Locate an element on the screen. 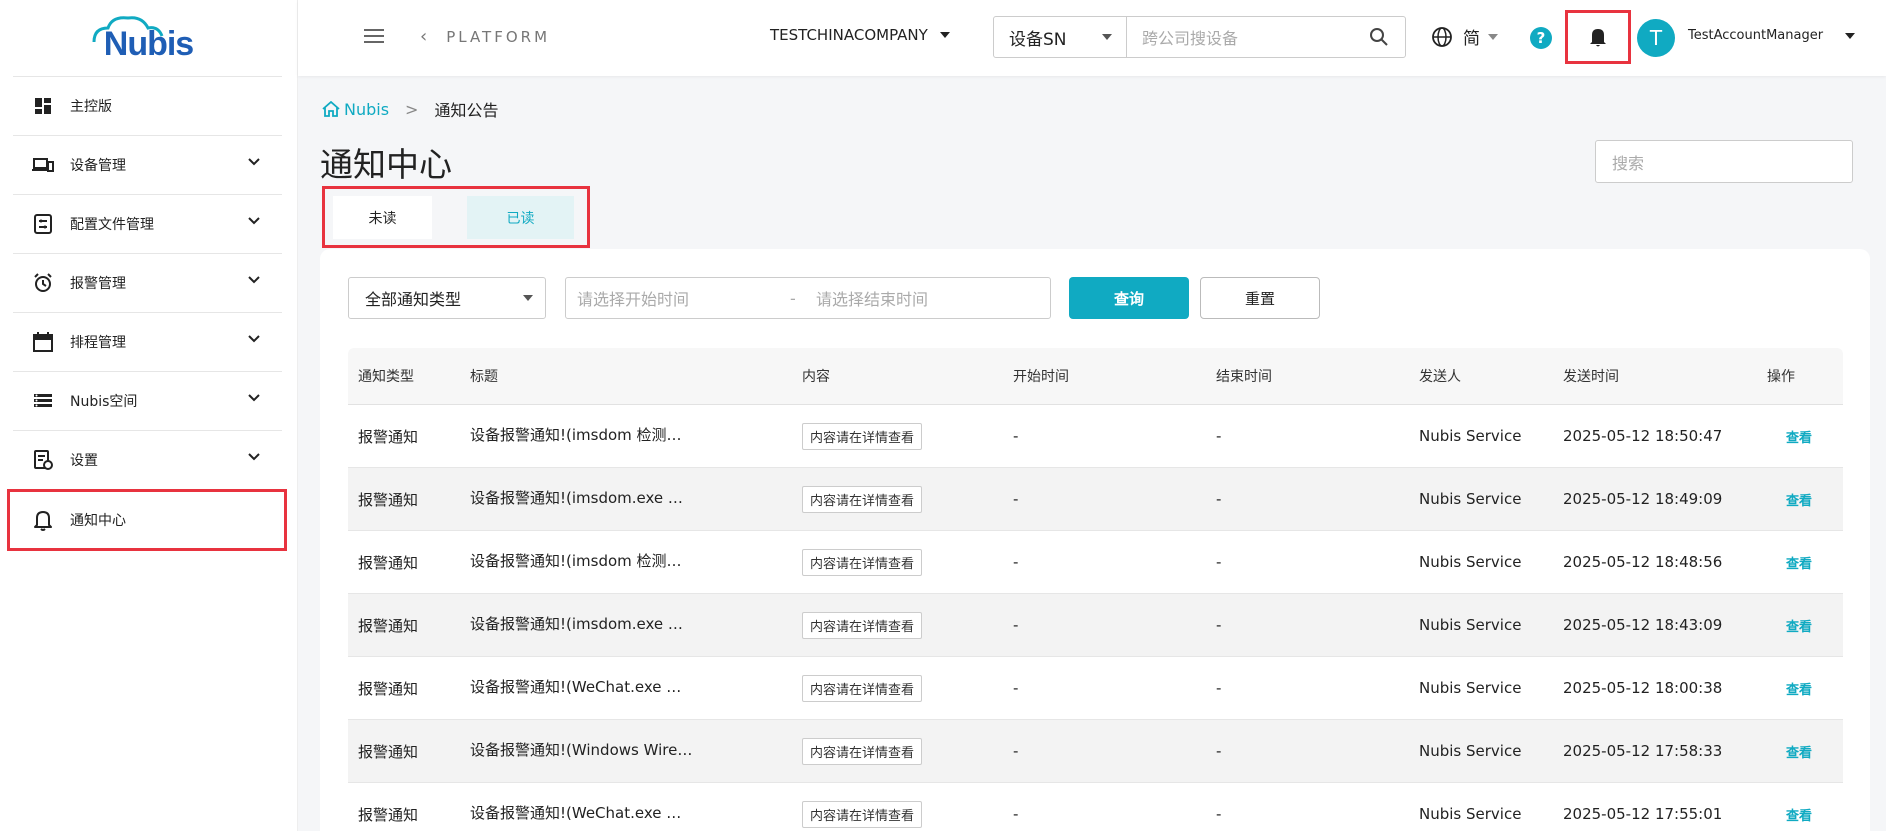 The height and width of the screenshot is (831, 1886). read-status-tabs: 未读 已读 is located at coordinates (456, 217).